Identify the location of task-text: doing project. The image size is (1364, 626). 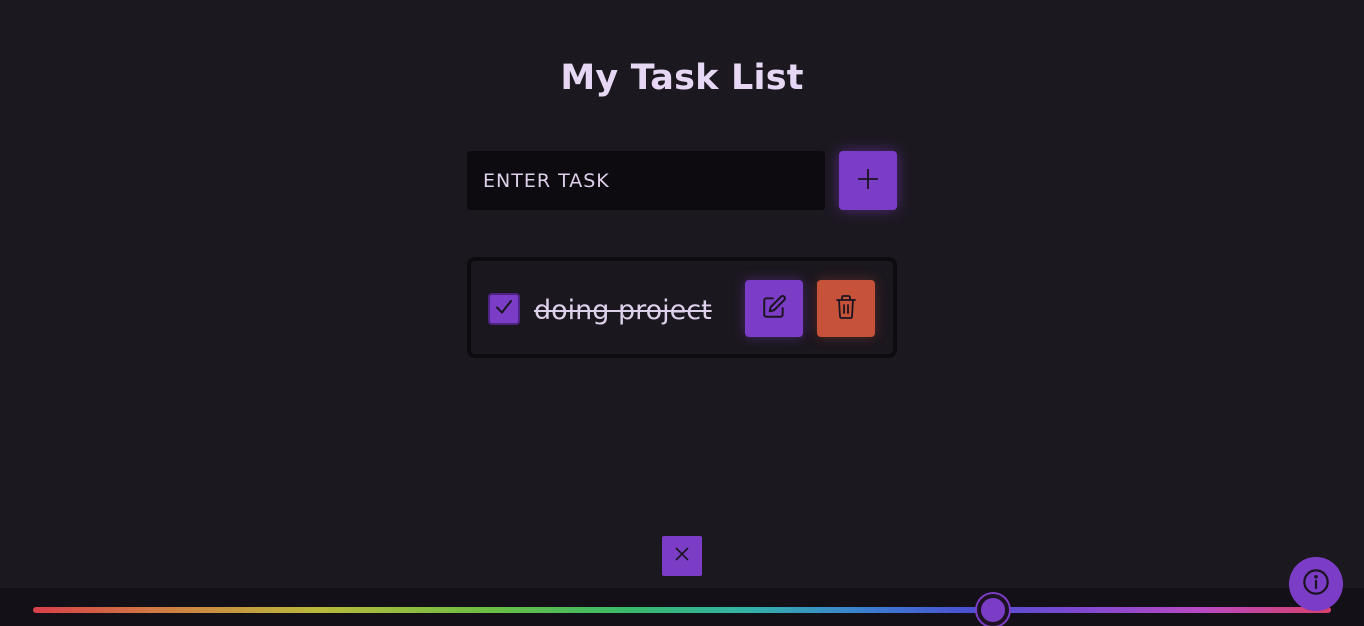
(623, 310).